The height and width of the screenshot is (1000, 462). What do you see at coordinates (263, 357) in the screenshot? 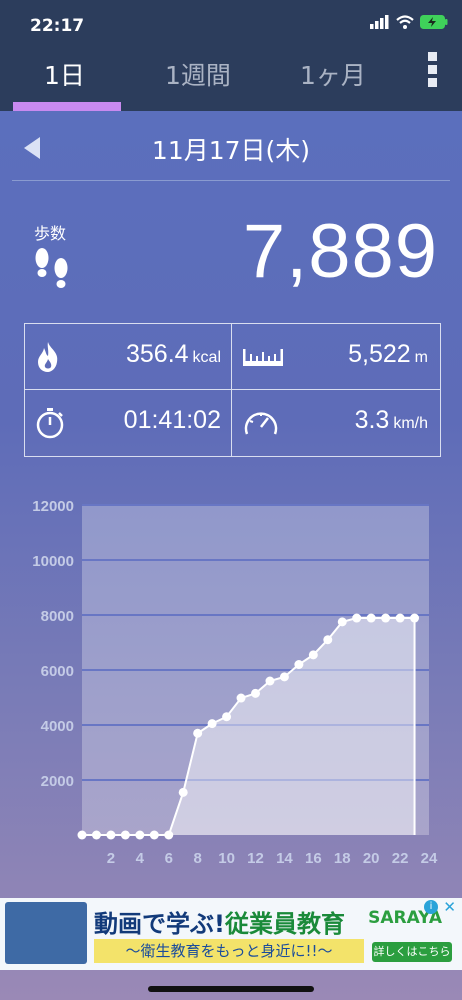
I see `ruler-icon` at bounding box center [263, 357].